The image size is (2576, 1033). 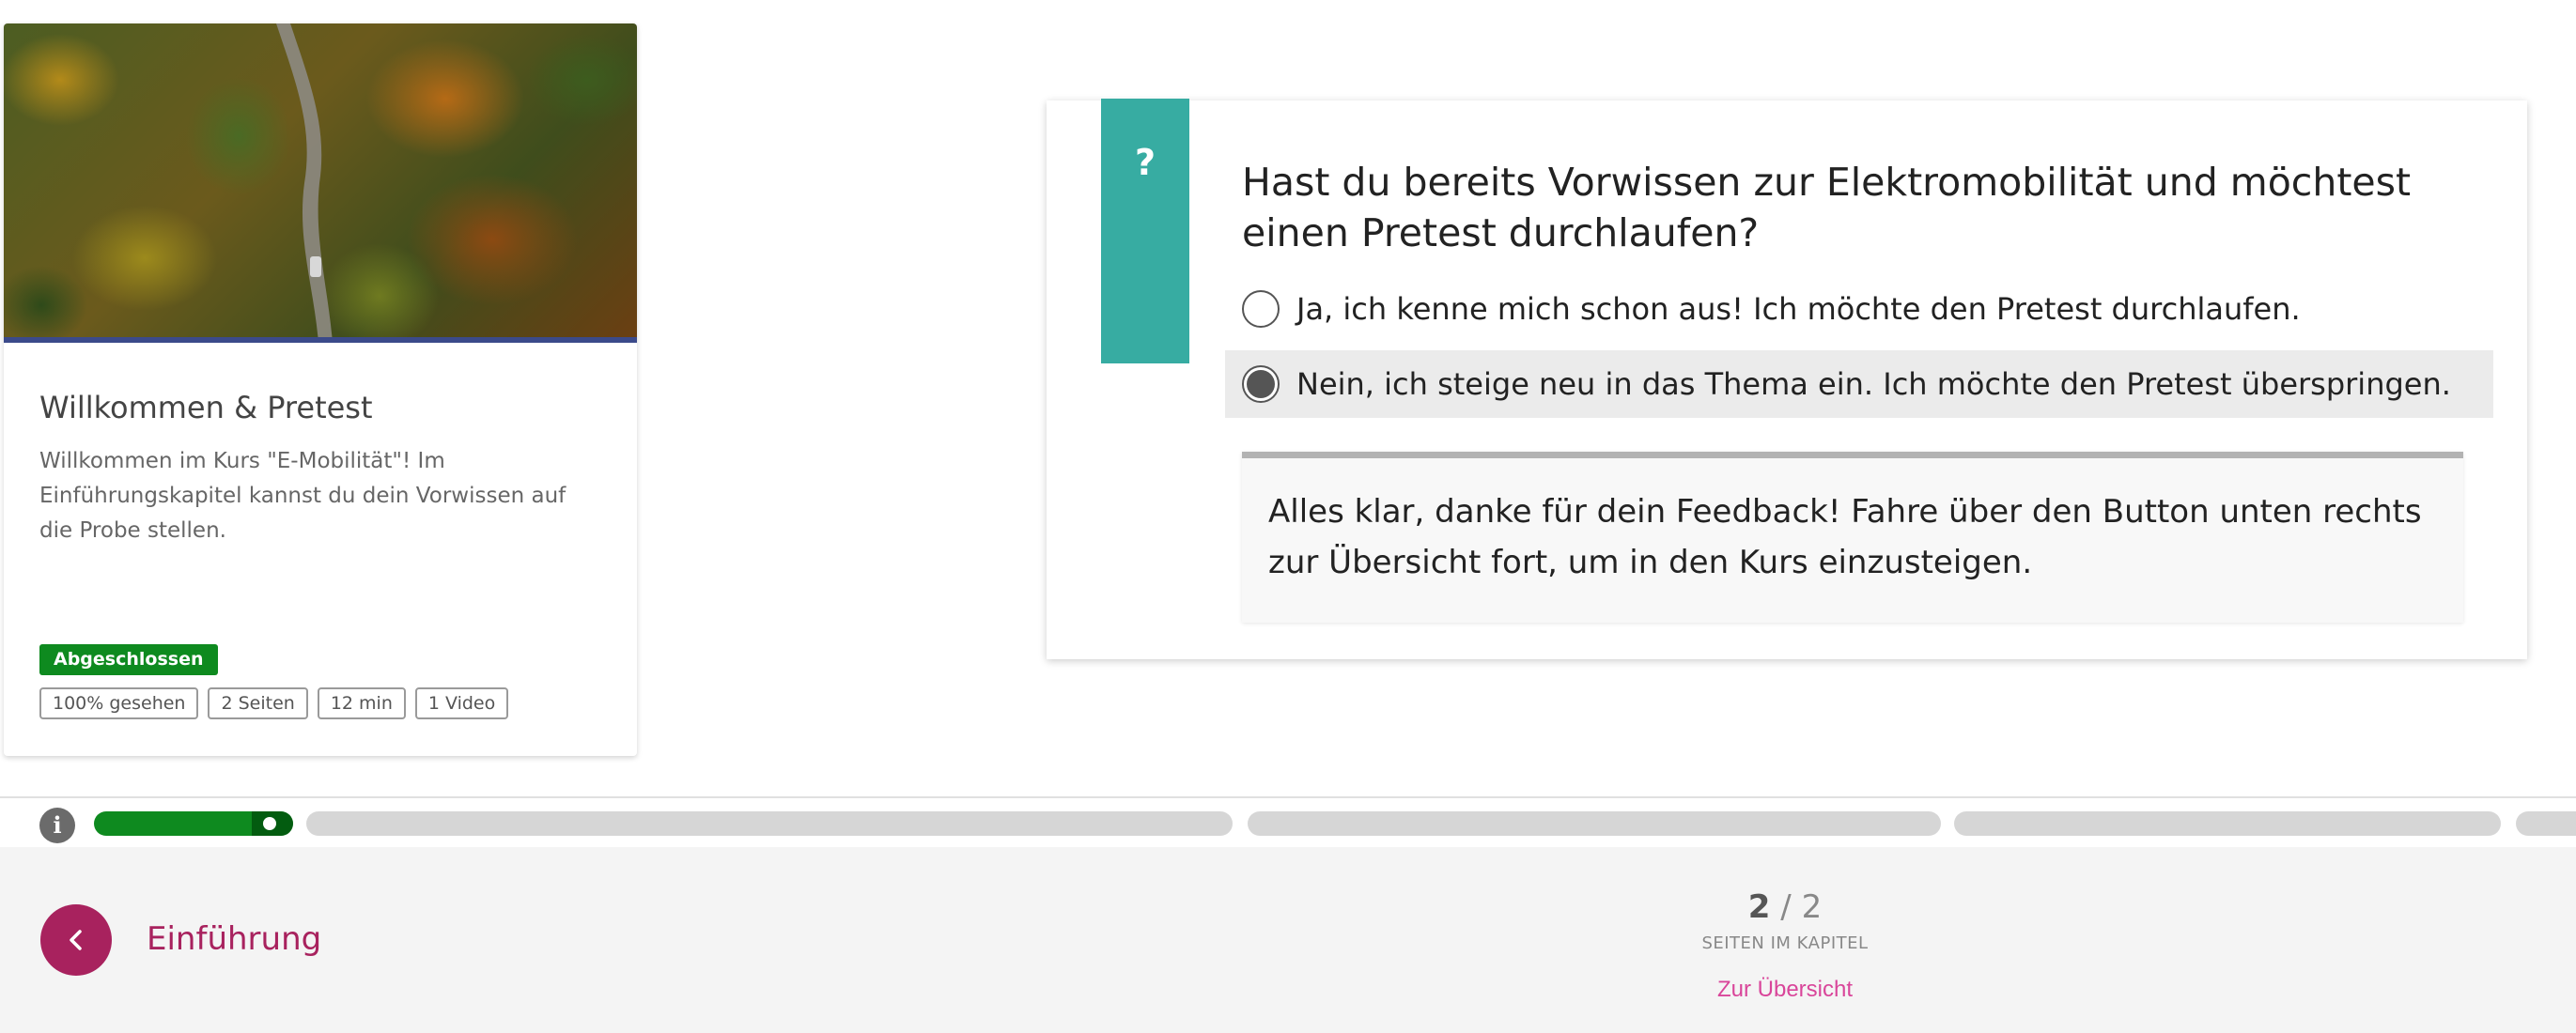 What do you see at coordinates (206, 407) in the screenshot?
I see `card-title: Willkommen & Pretest` at bounding box center [206, 407].